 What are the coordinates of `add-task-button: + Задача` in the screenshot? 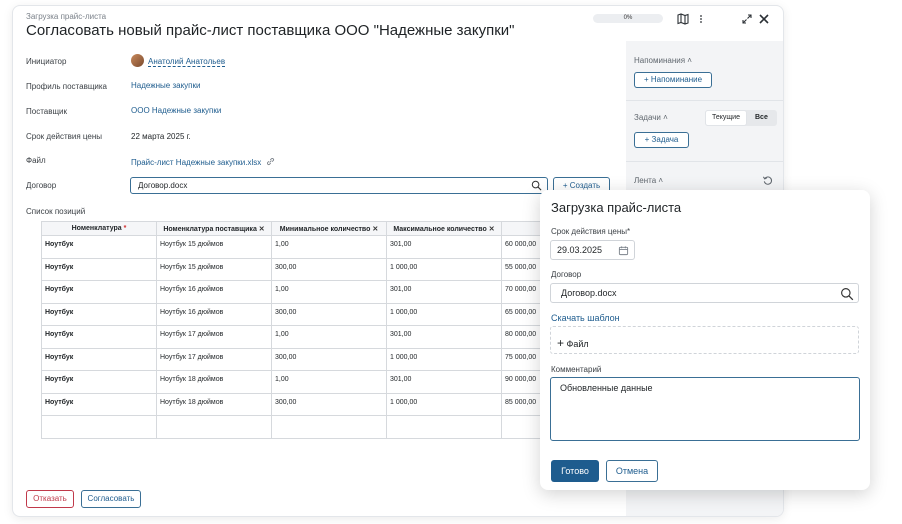 It's located at (661, 140).